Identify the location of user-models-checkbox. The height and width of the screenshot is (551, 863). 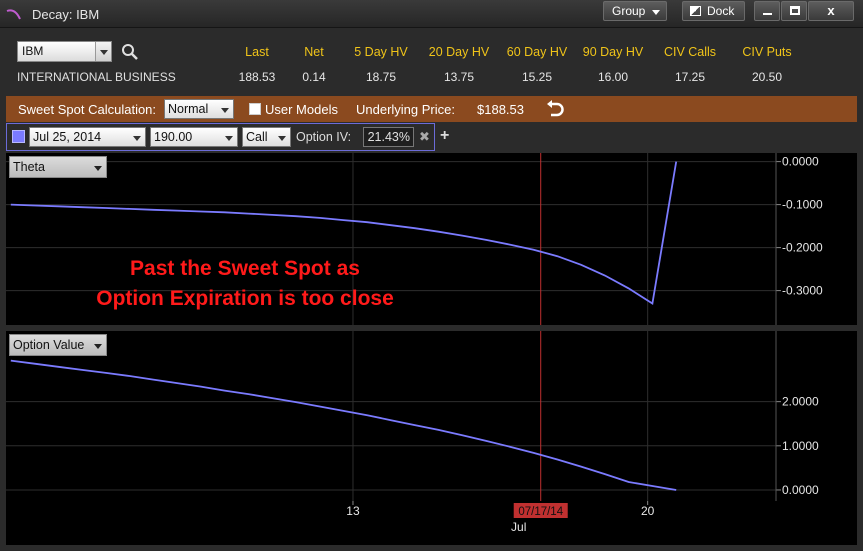
(255, 109).